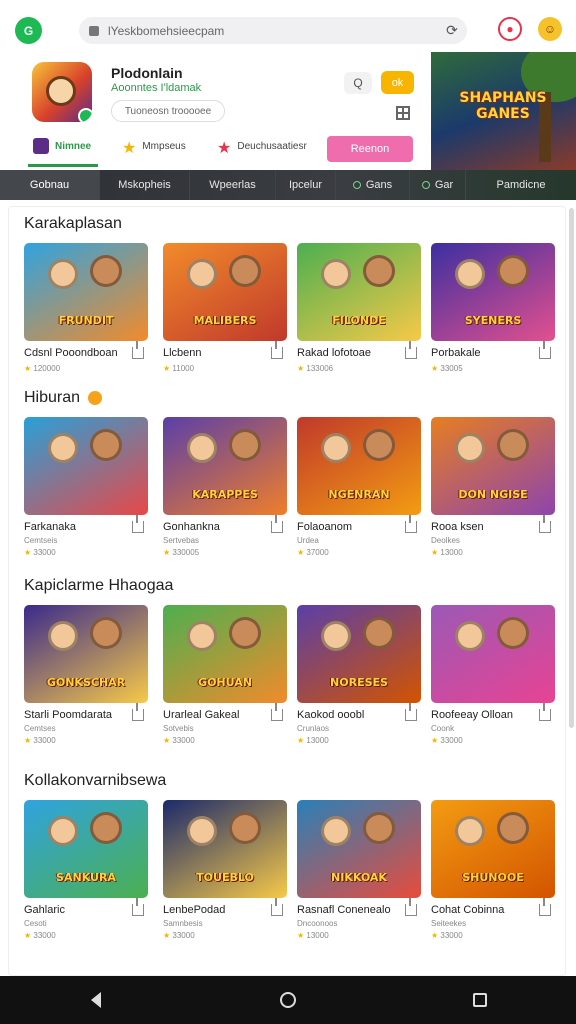  I want to click on tab-featured: ★ Deuchusaatiesr, so click(262, 147).